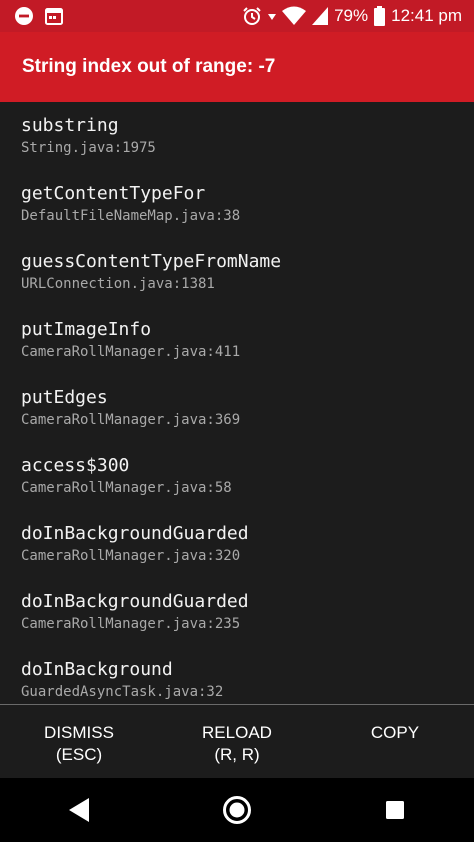  What do you see at coordinates (237, 476) in the screenshot?
I see `stack-frame: access$300 CameraRollManager.java:58` at bounding box center [237, 476].